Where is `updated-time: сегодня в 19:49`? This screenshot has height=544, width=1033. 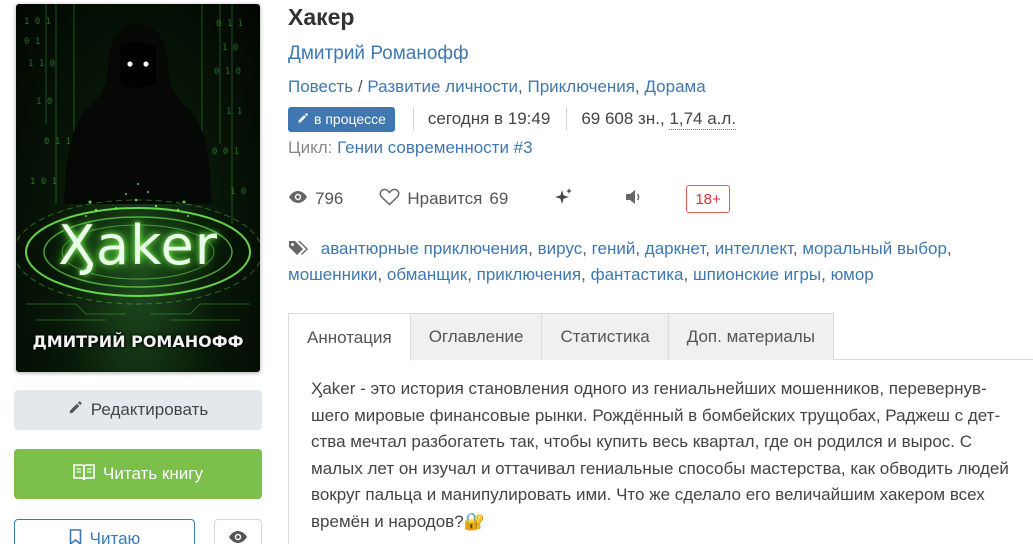
updated-time: сегодня в 19:49 is located at coordinates (489, 118).